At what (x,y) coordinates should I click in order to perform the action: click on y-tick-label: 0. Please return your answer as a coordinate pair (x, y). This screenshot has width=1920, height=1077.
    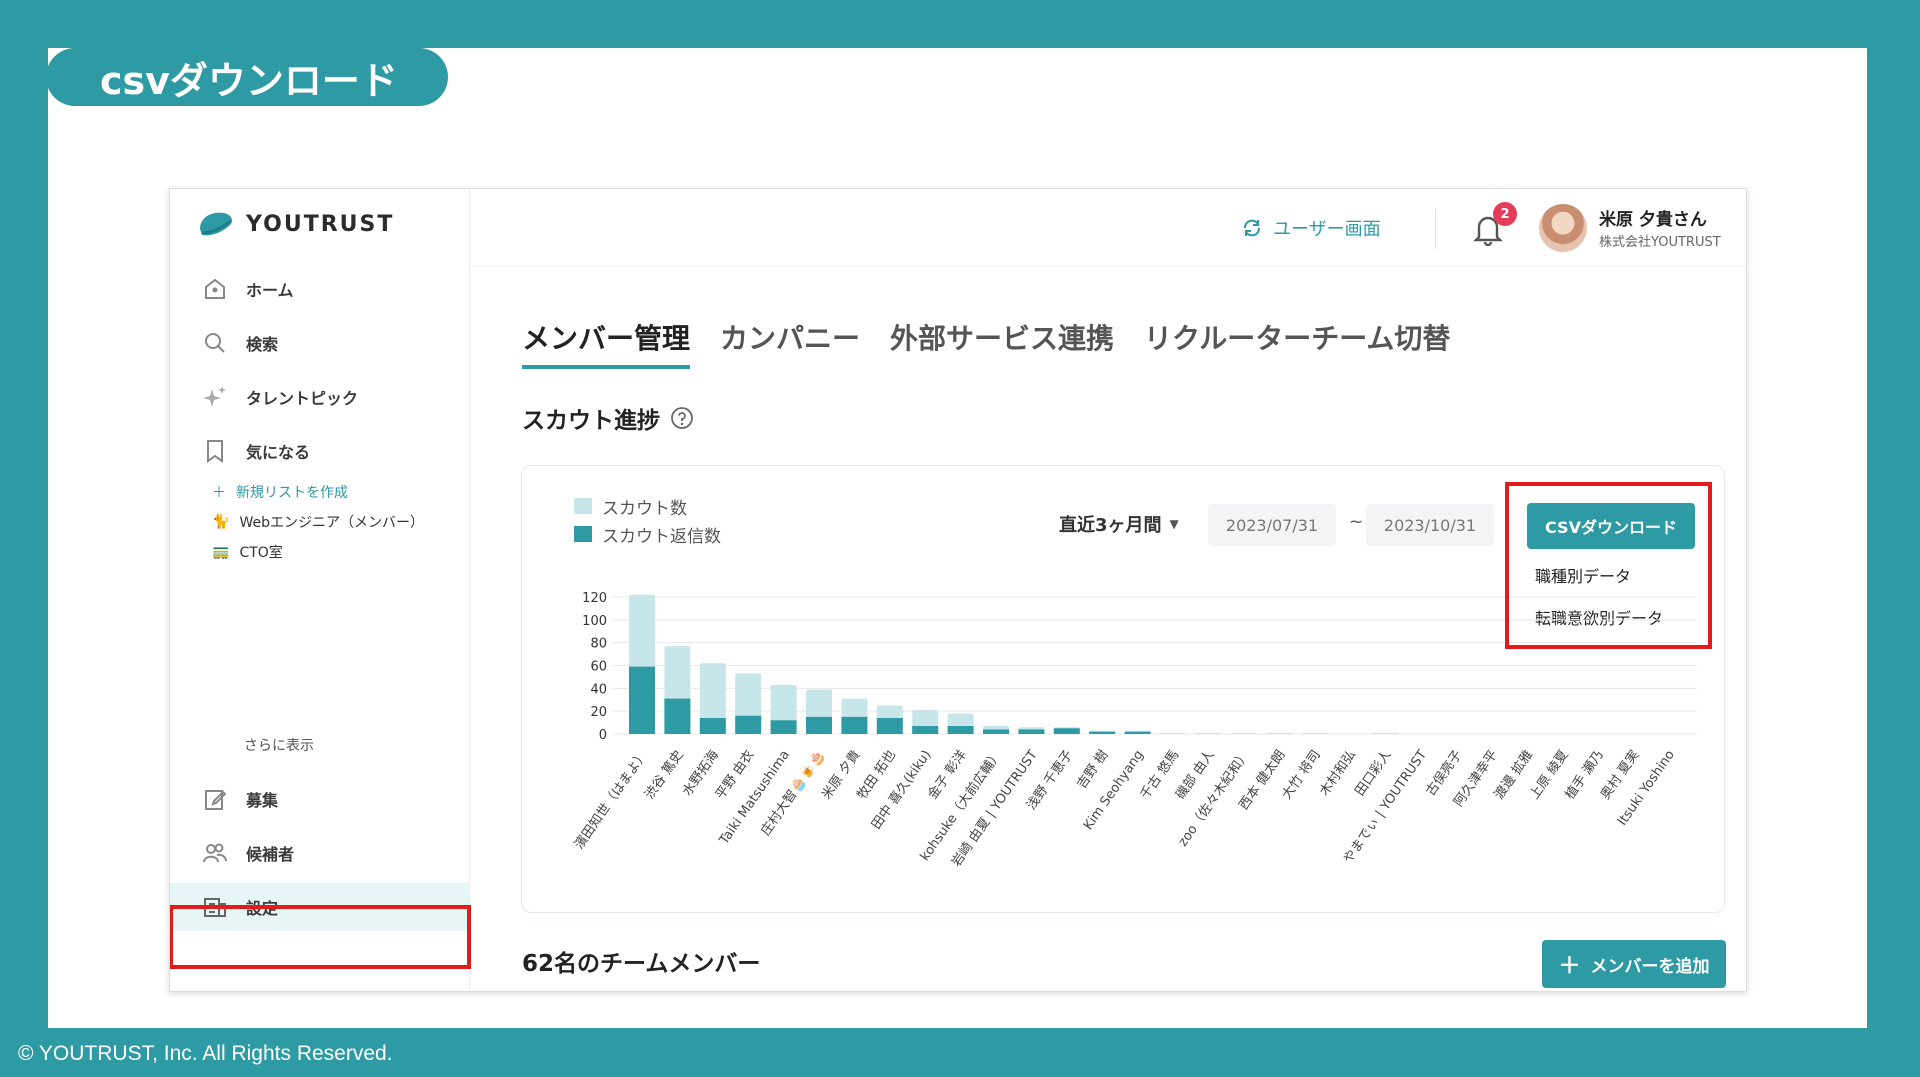
    Looking at the image, I should click on (603, 735).